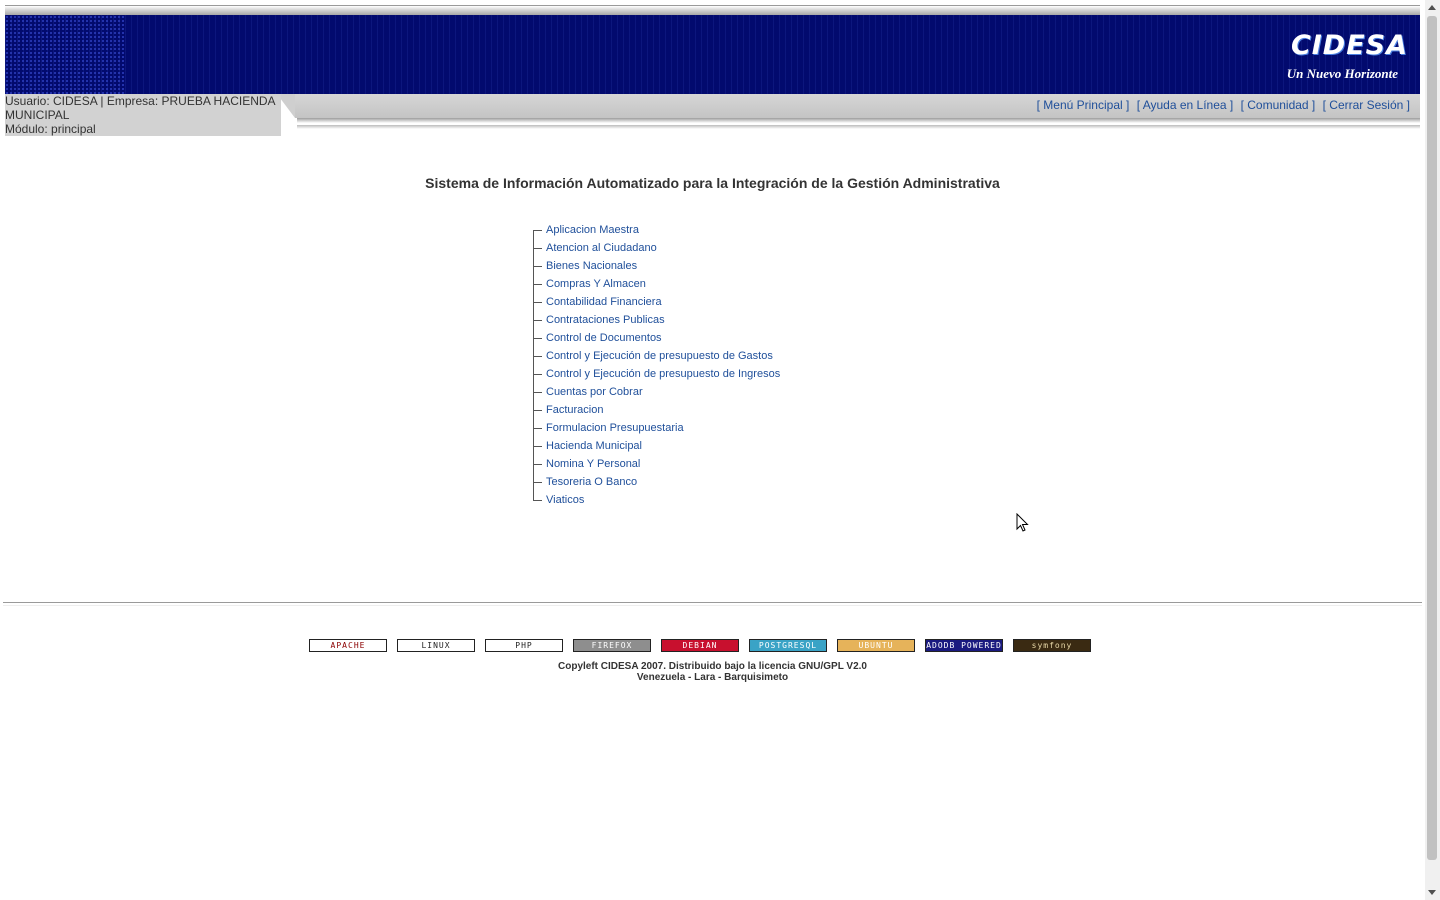 The width and height of the screenshot is (1440, 900). Describe the element at coordinates (712, 55) in the screenshot. I see `banner-pattern` at that location.